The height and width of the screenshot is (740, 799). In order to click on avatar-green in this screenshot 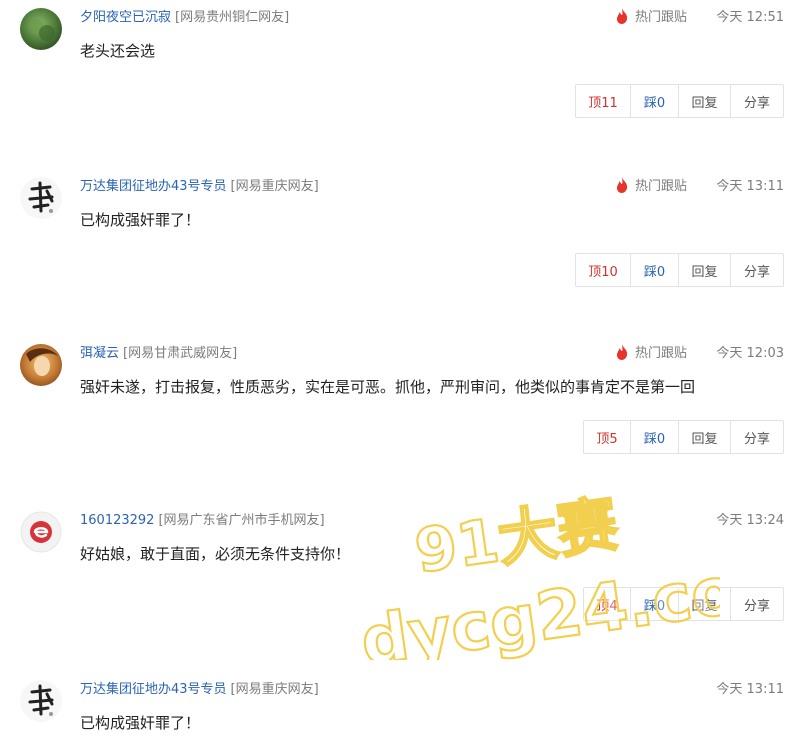, I will do `click(41, 29)`.